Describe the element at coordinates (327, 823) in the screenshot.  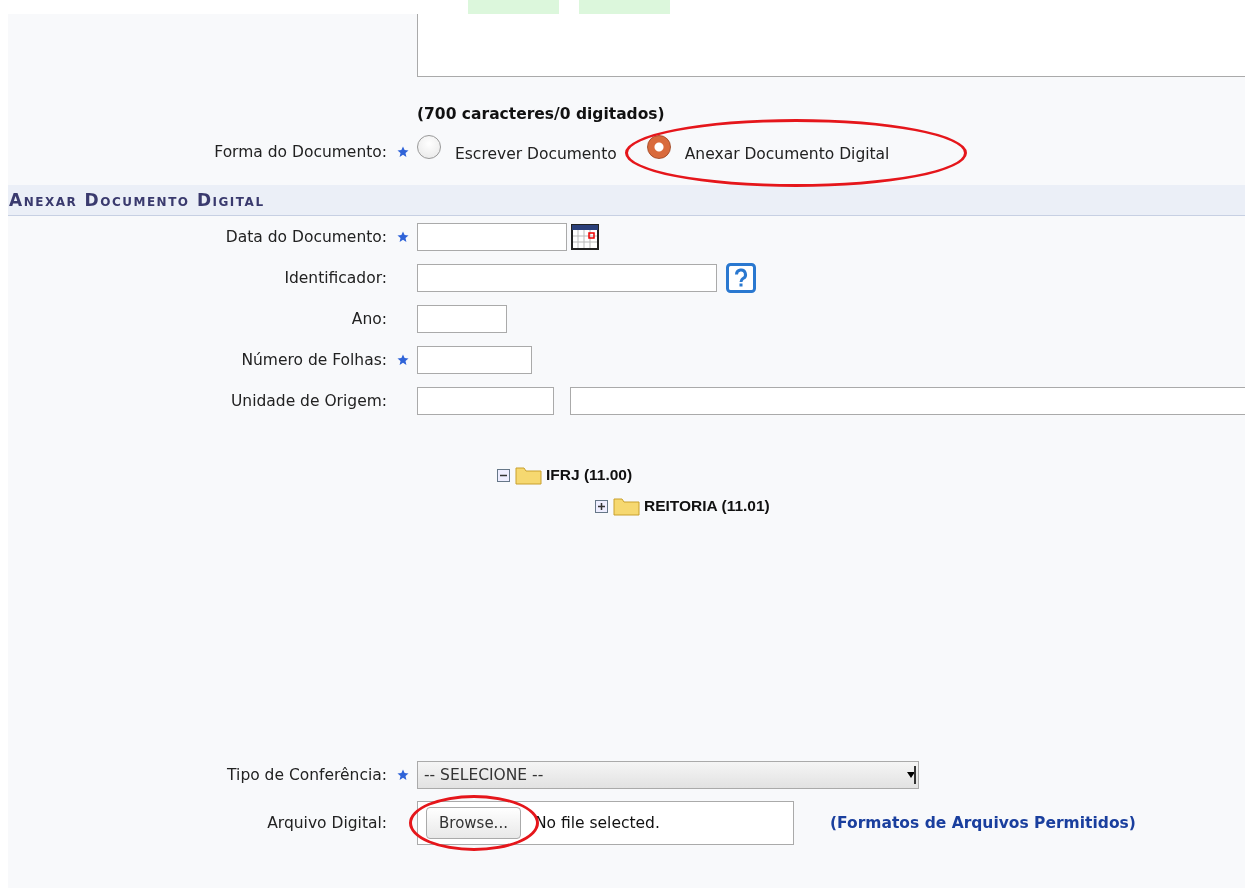
I see `field-label: Arquivo Digital:` at that location.